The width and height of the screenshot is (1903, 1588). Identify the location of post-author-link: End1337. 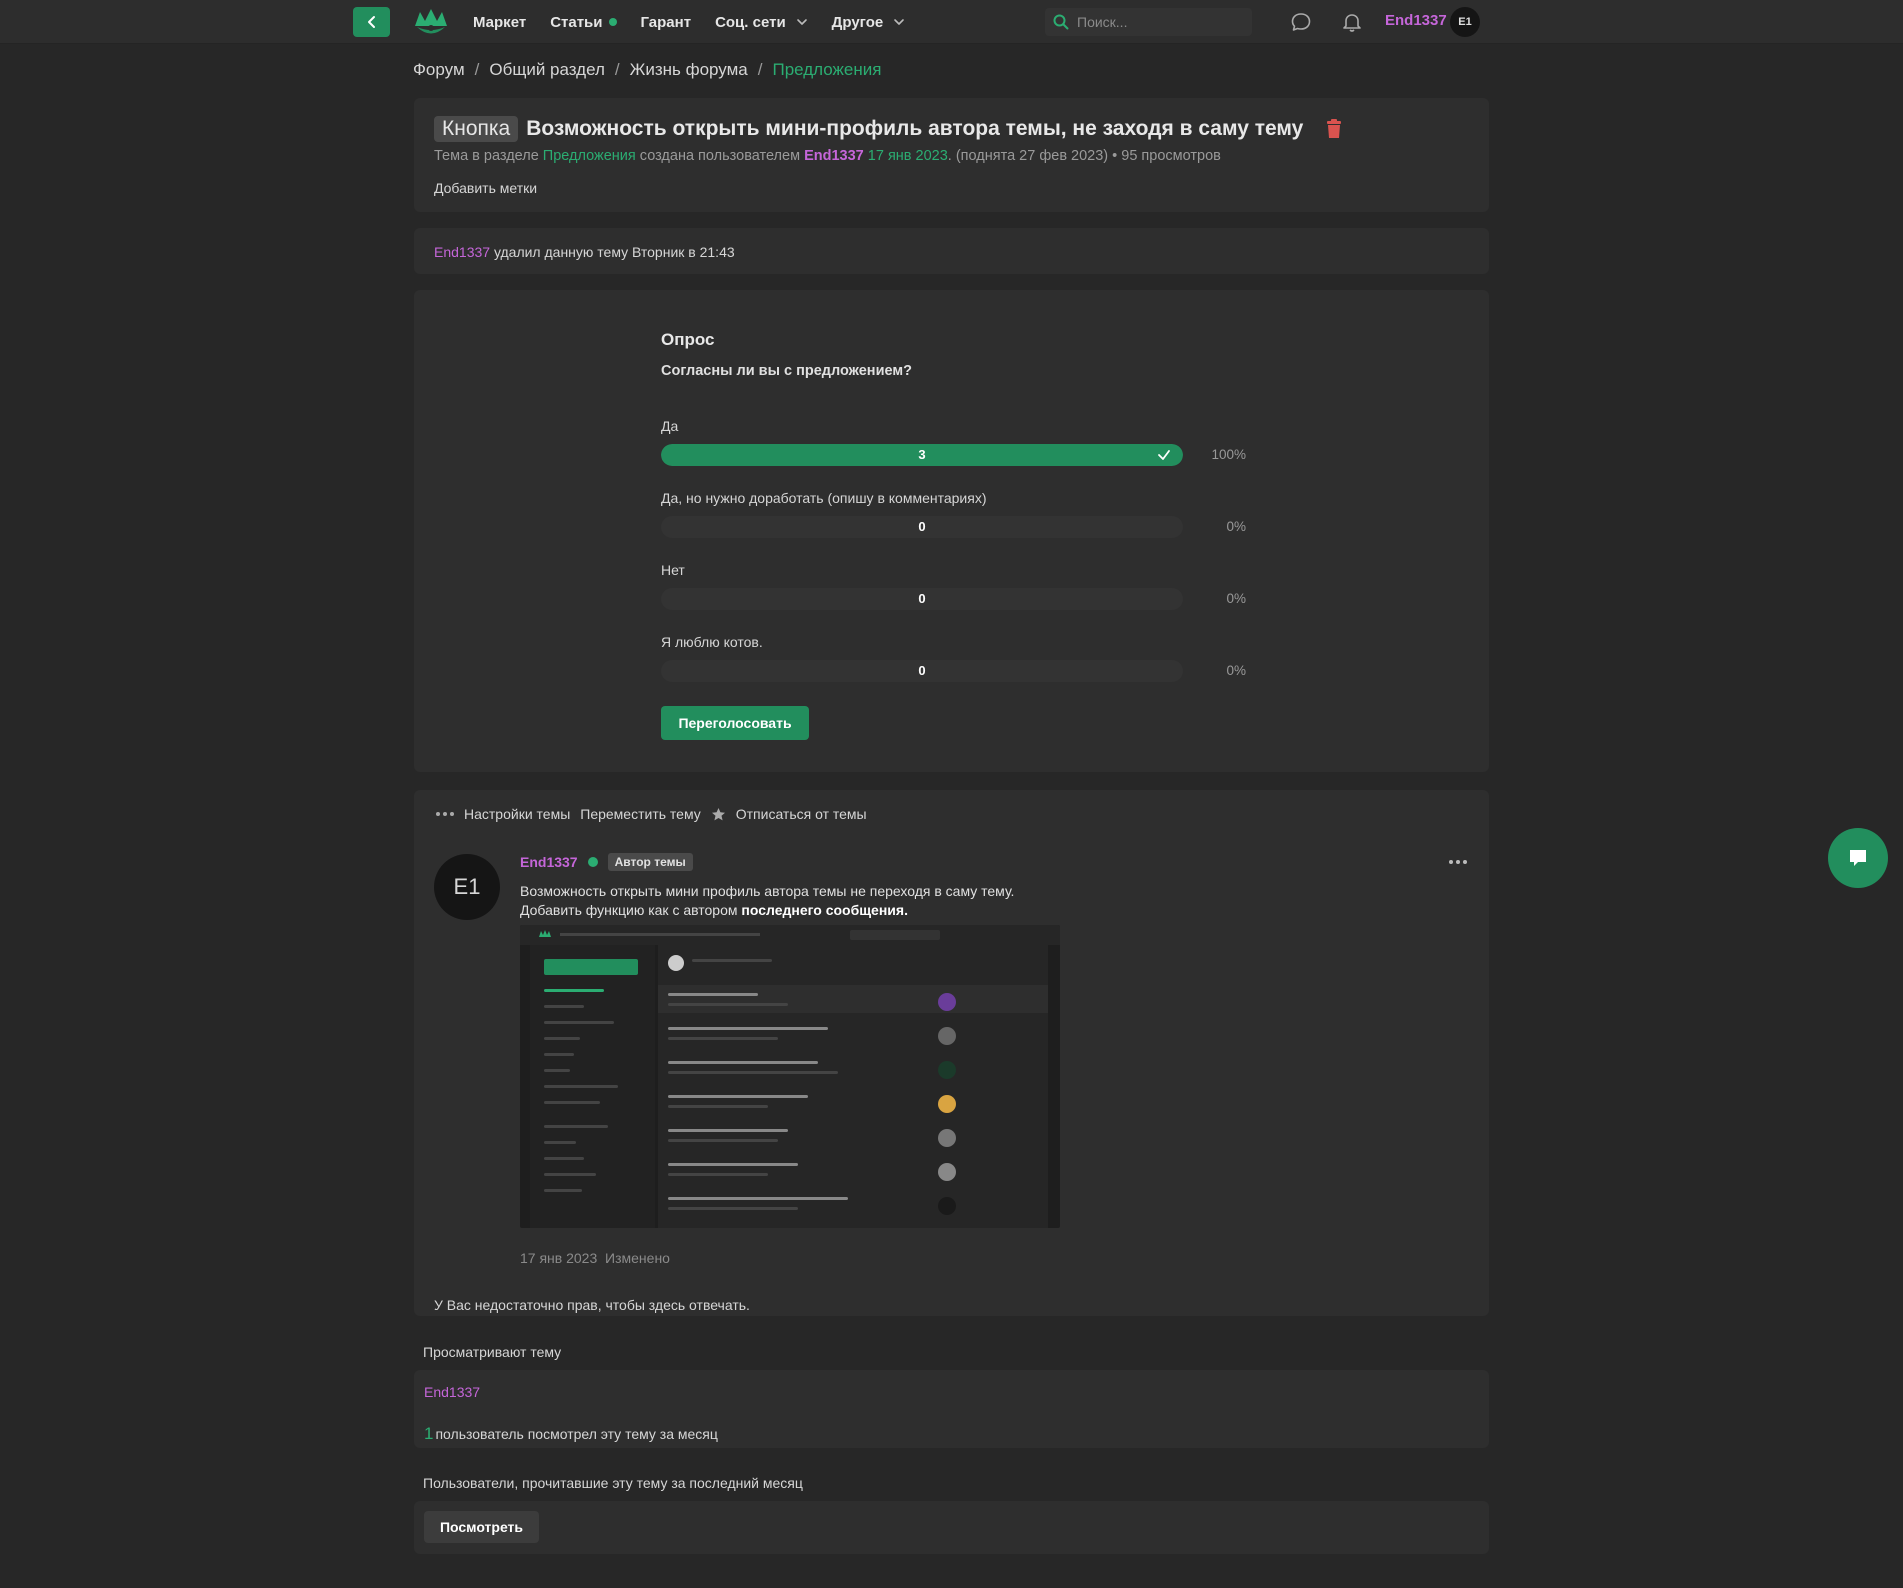
(549, 862).